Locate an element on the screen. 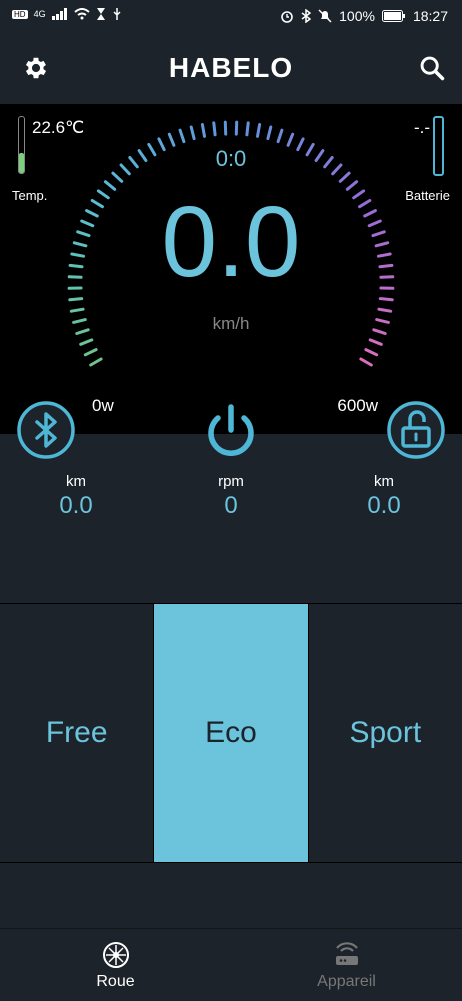 The image size is (462, 1001). nav-label-roue: Roue is located at coordinates (115, 982).